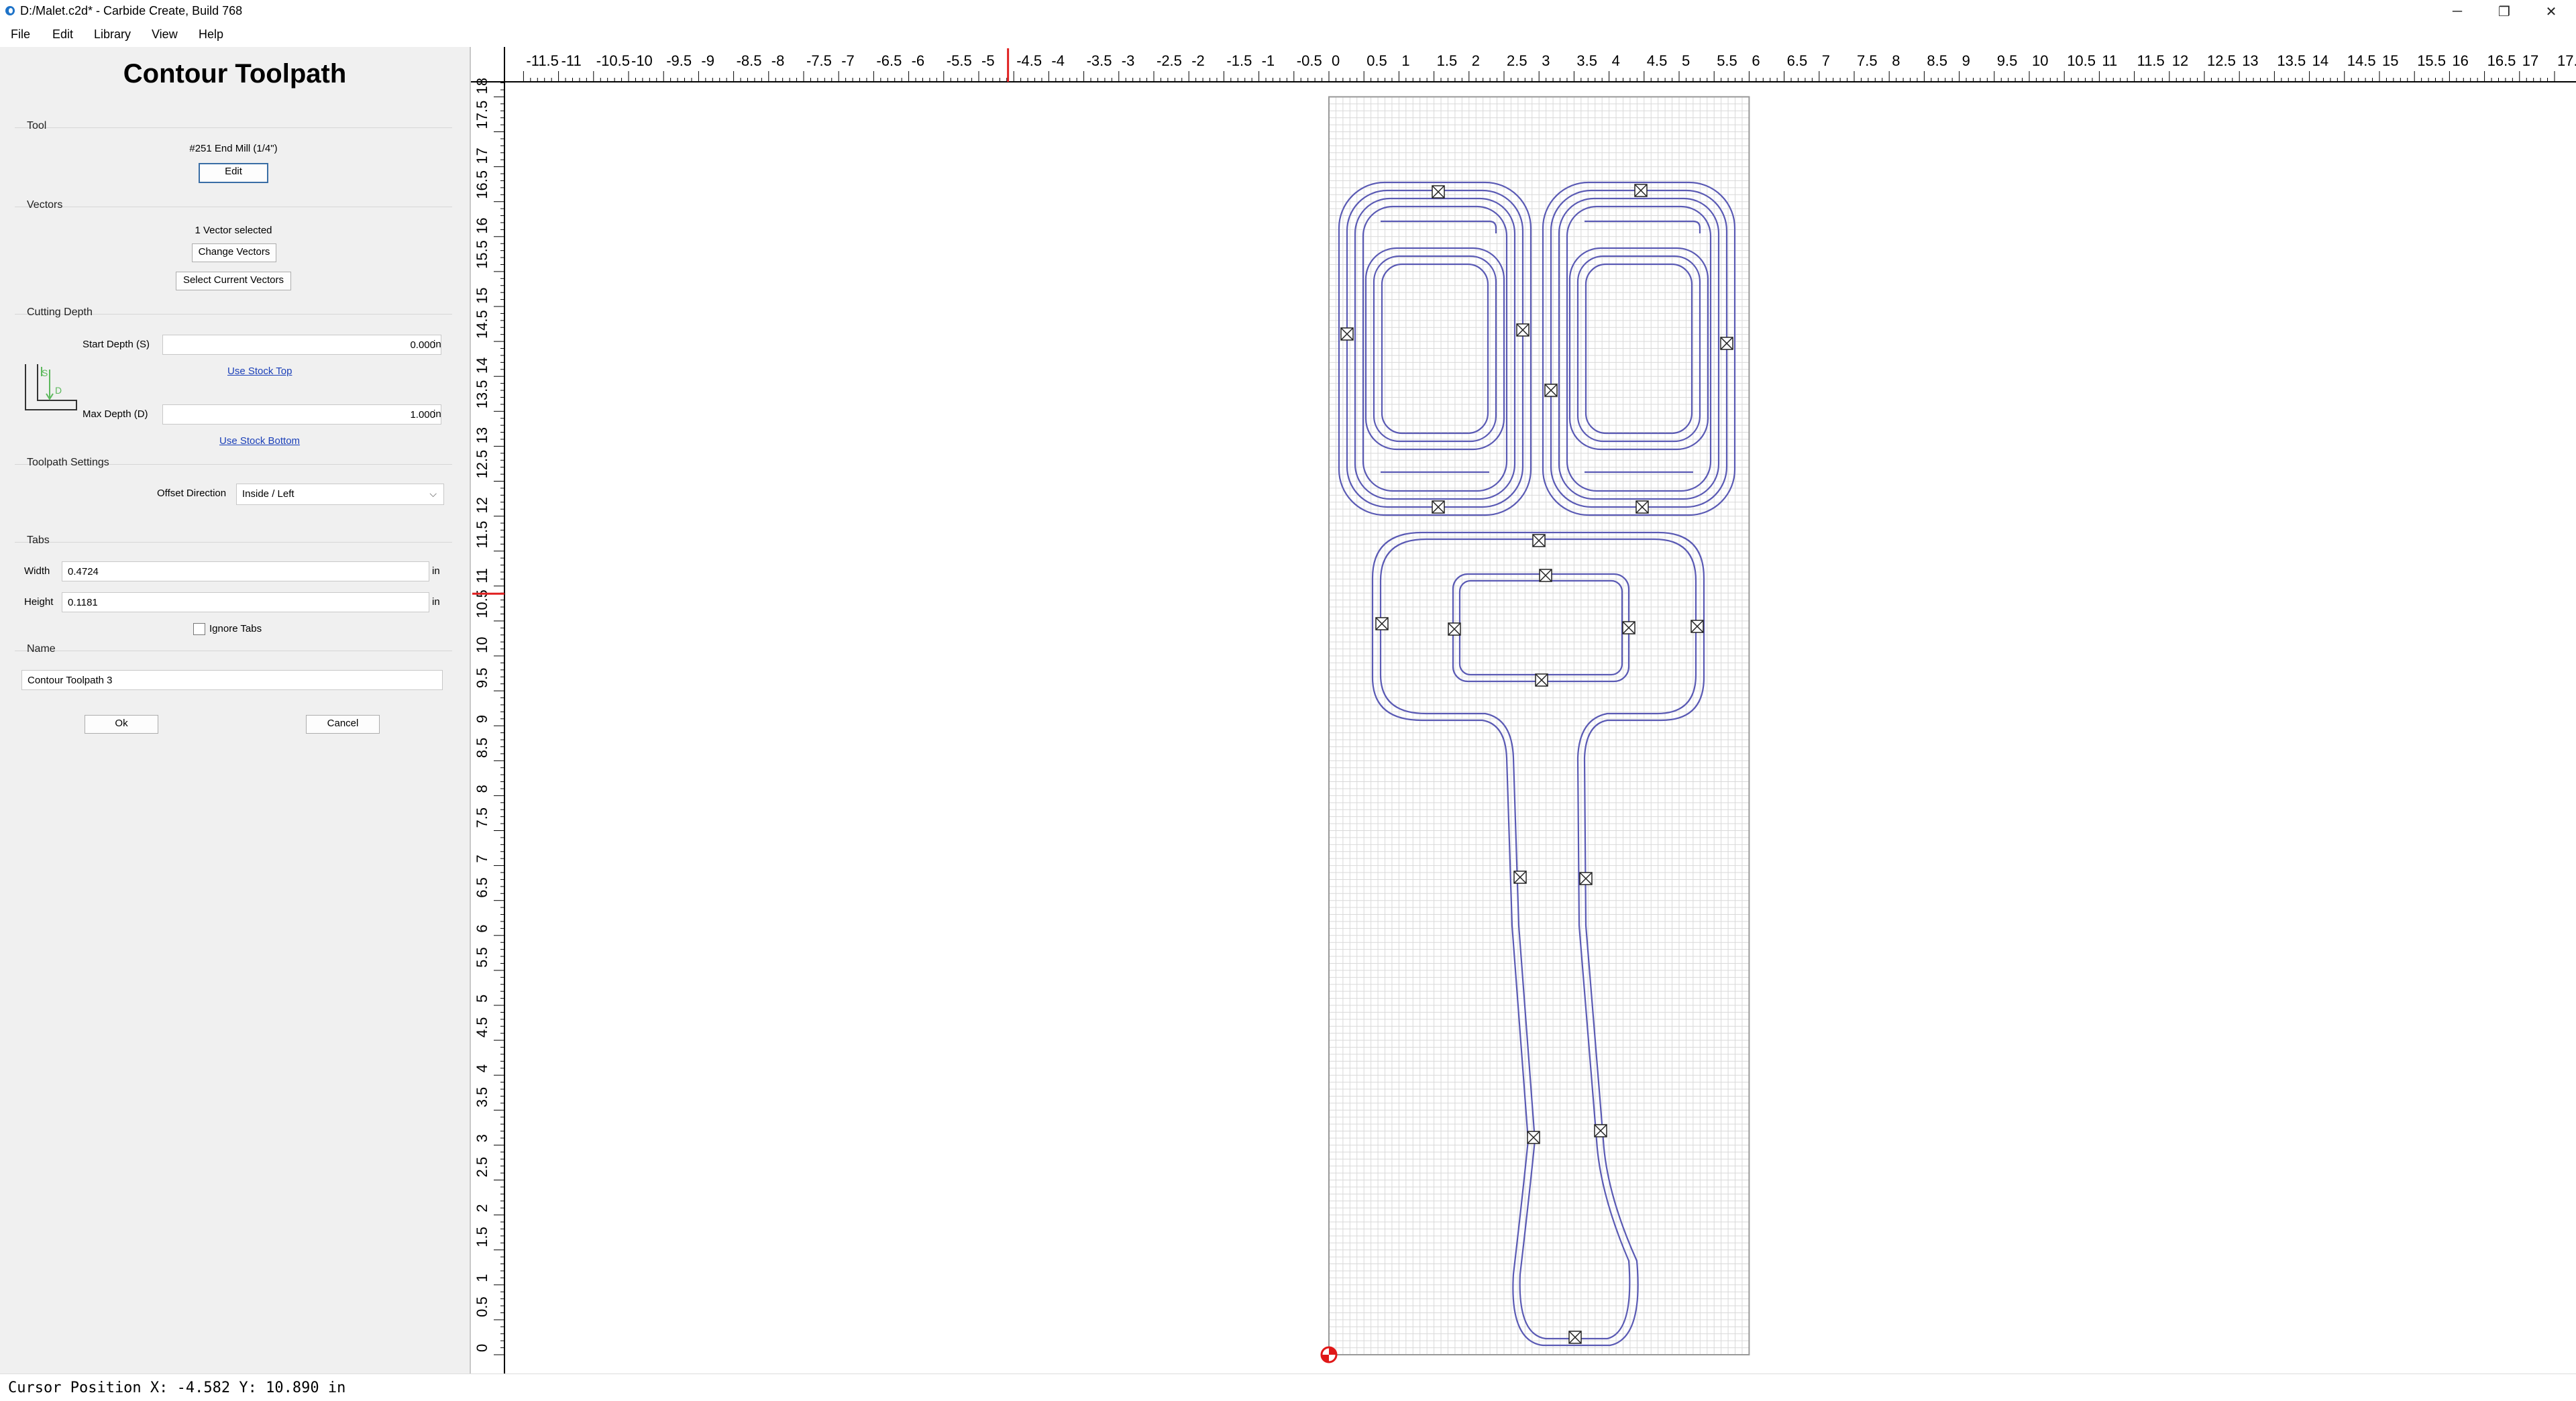 The image size is (2576, 1401). Describe the element at coordinates (437, 344) in the screenshot. I see `start-depth-unit: in` at that location.